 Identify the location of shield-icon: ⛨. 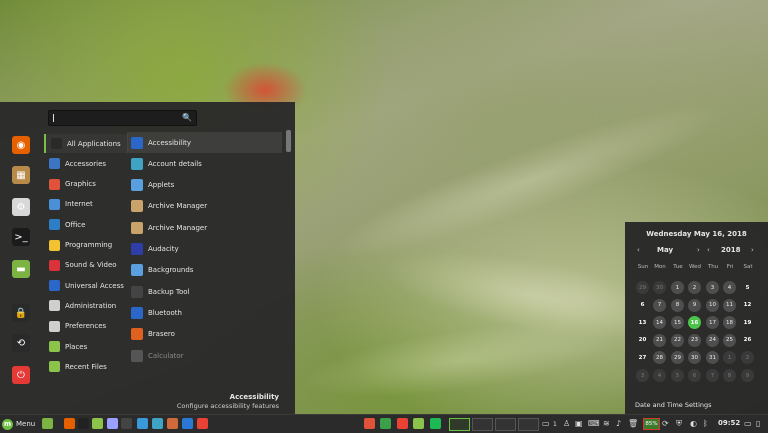
(679, 423).